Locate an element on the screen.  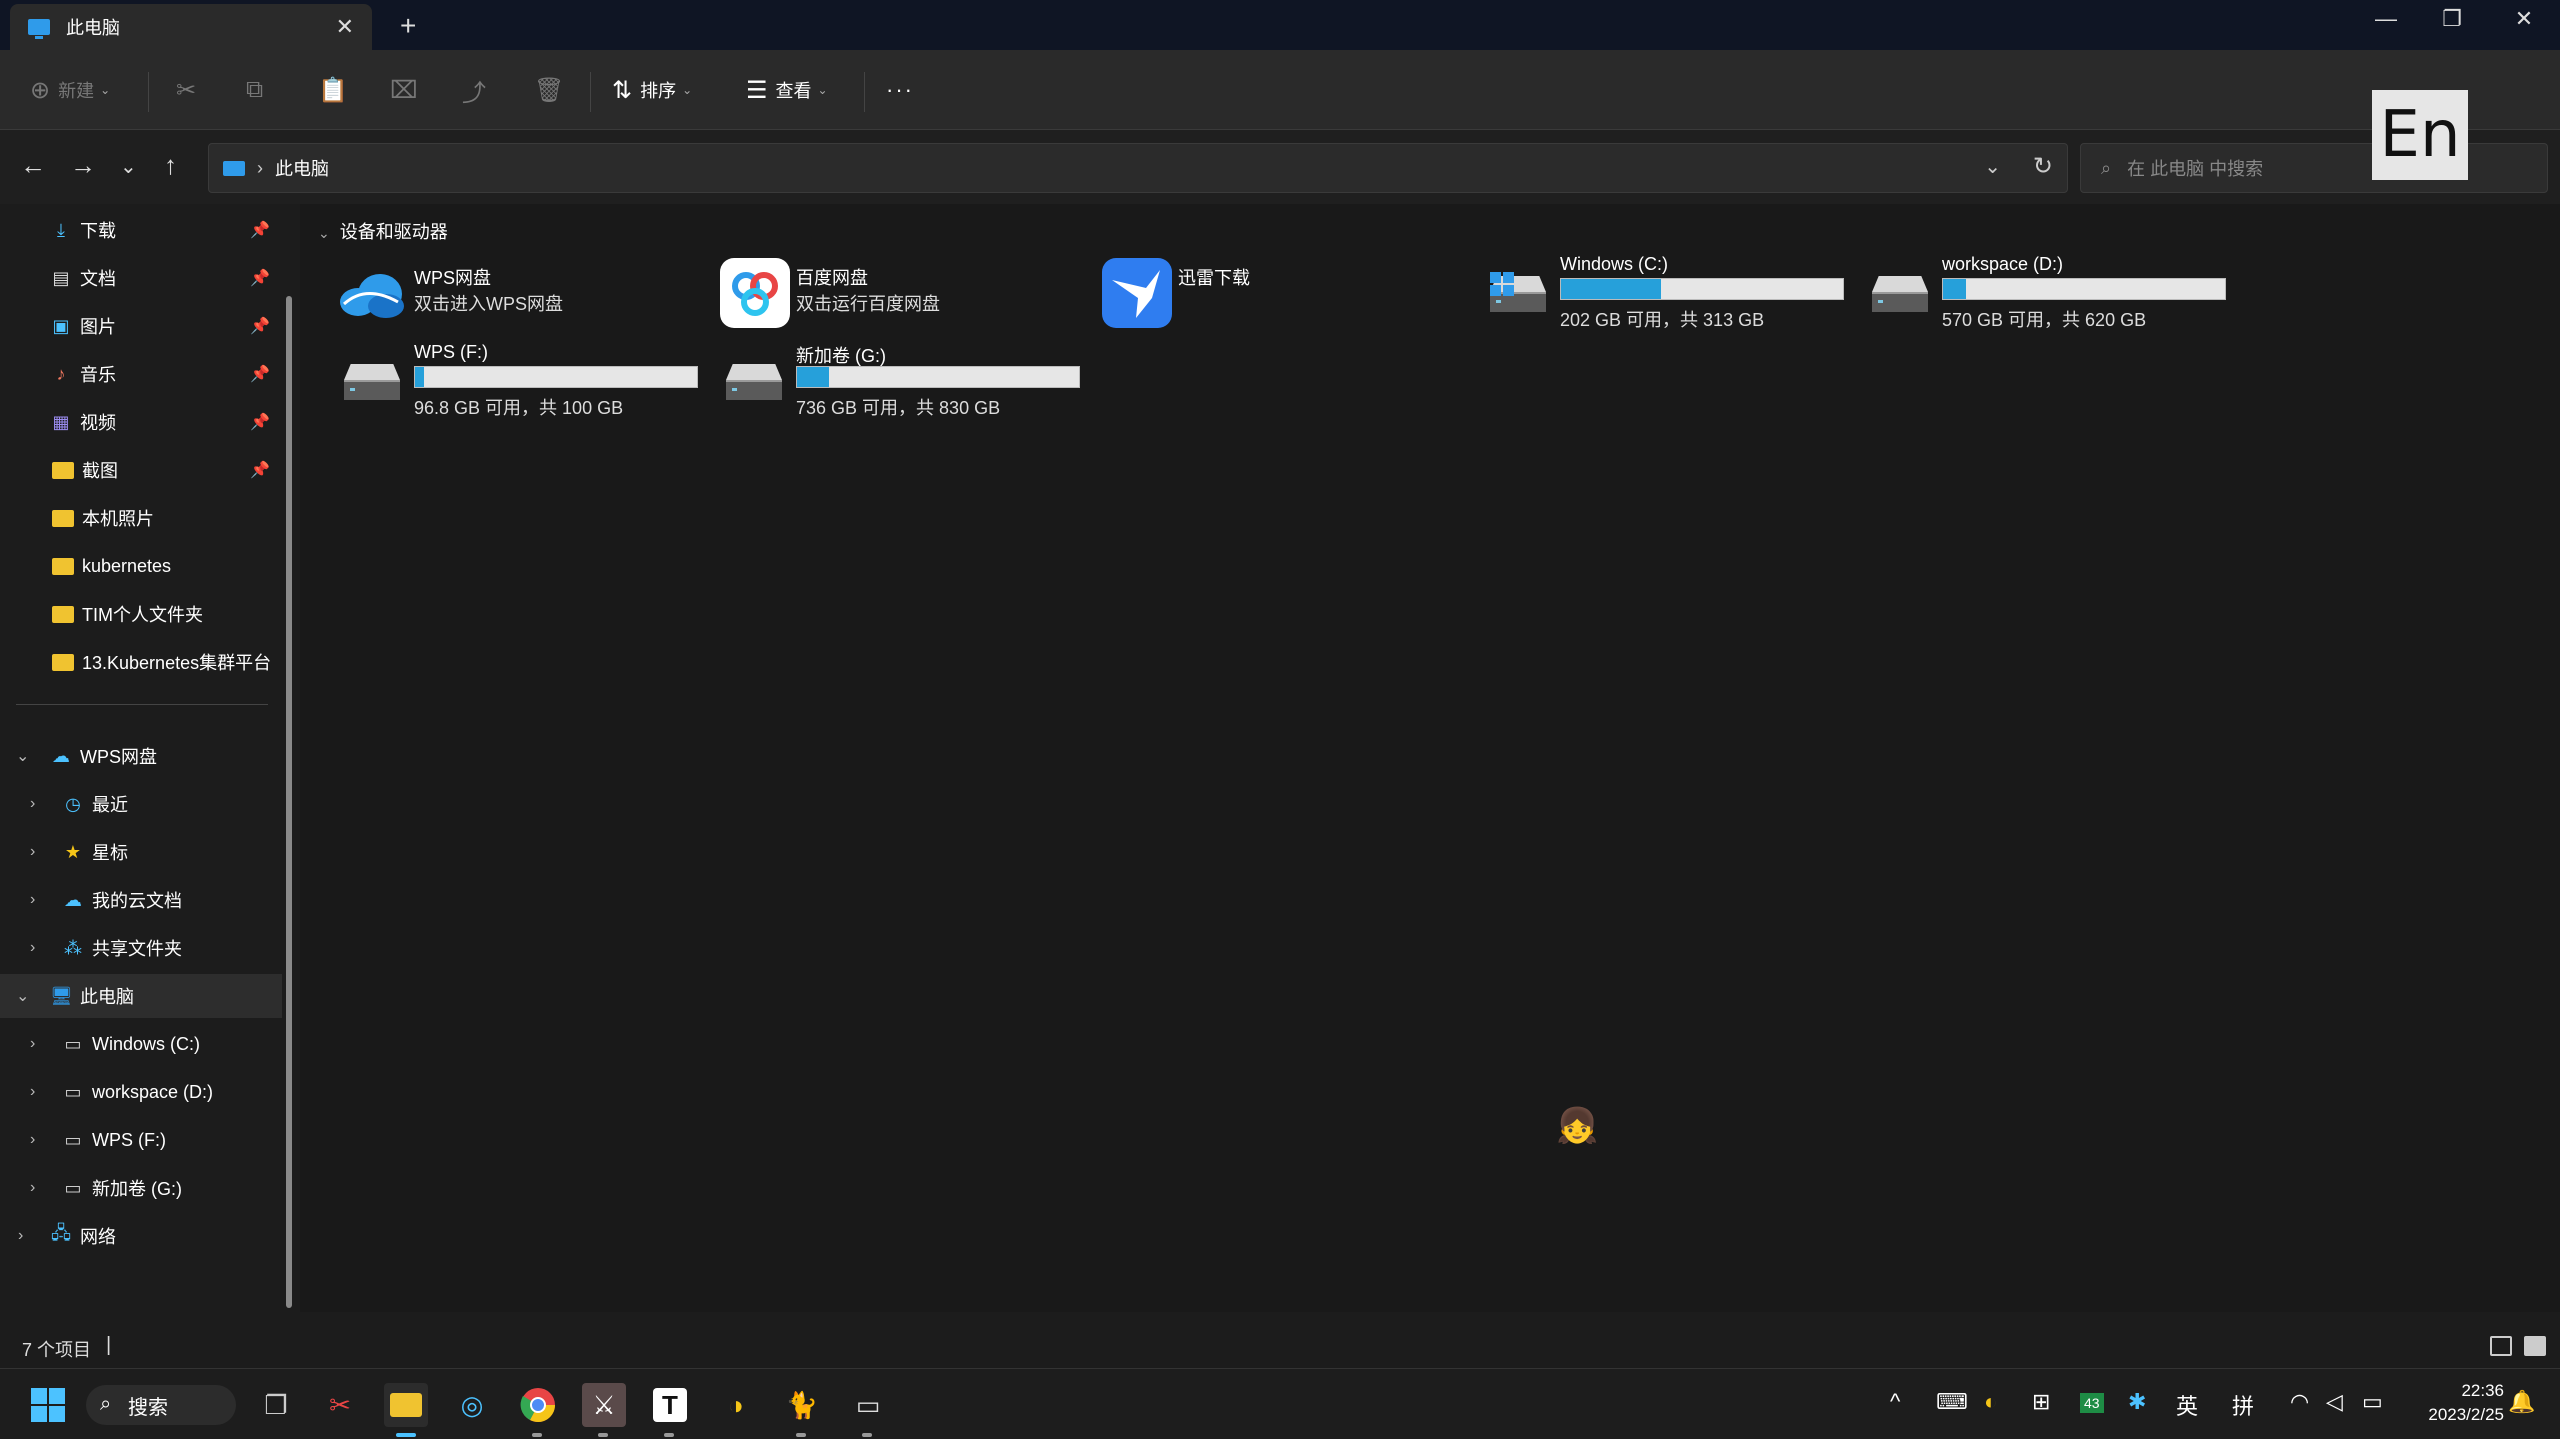
taskbar-search: ⌕ 搜索 is located at coordinates (161, 1405).